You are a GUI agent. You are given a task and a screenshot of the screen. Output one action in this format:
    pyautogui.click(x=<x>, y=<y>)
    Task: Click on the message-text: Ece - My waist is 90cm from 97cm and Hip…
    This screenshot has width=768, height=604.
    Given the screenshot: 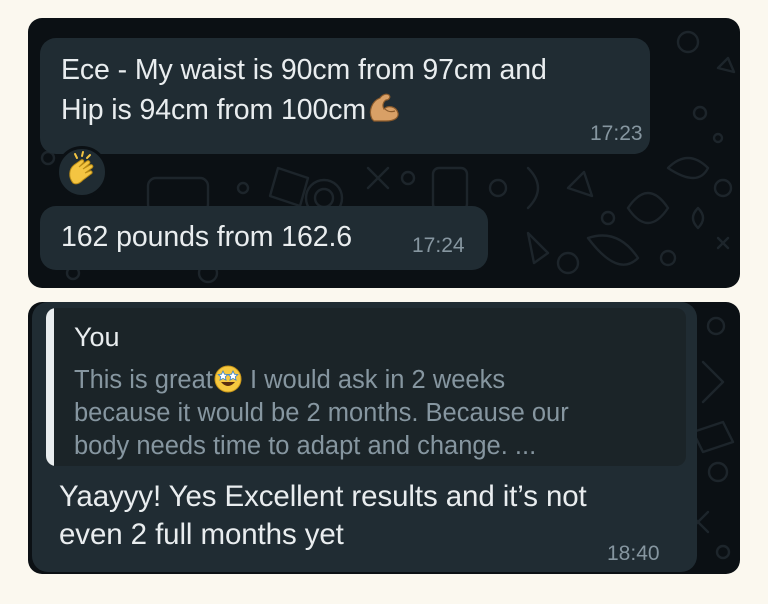 What is the action you would take?
    pyautogui.click(x=351, y=90)
    